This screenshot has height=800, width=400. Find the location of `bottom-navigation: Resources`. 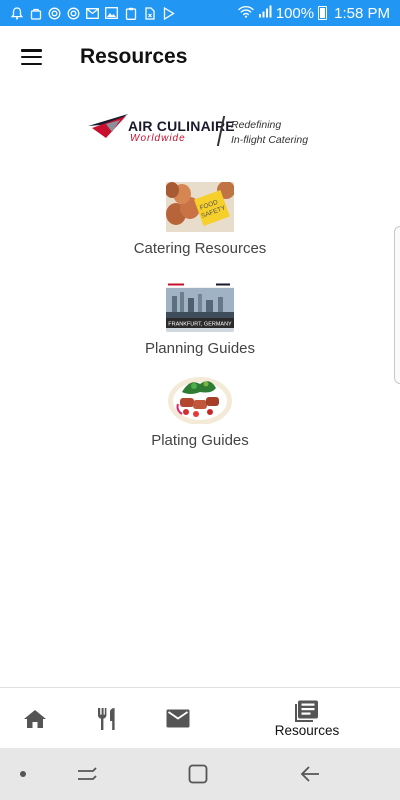

bottom-navigation: Resources is located at coordinates (200, 717).